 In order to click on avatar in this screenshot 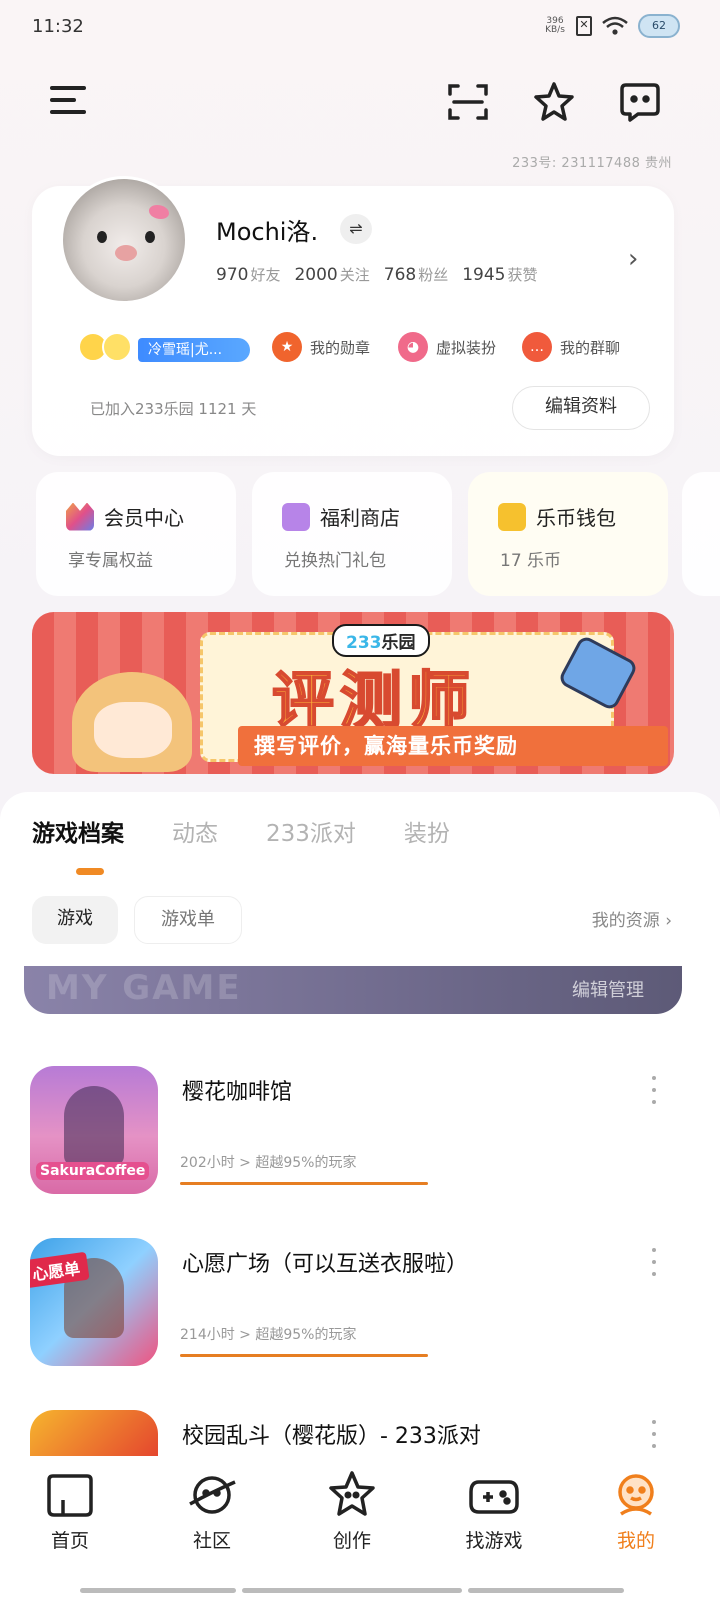, I will do `click(124, 240)`.